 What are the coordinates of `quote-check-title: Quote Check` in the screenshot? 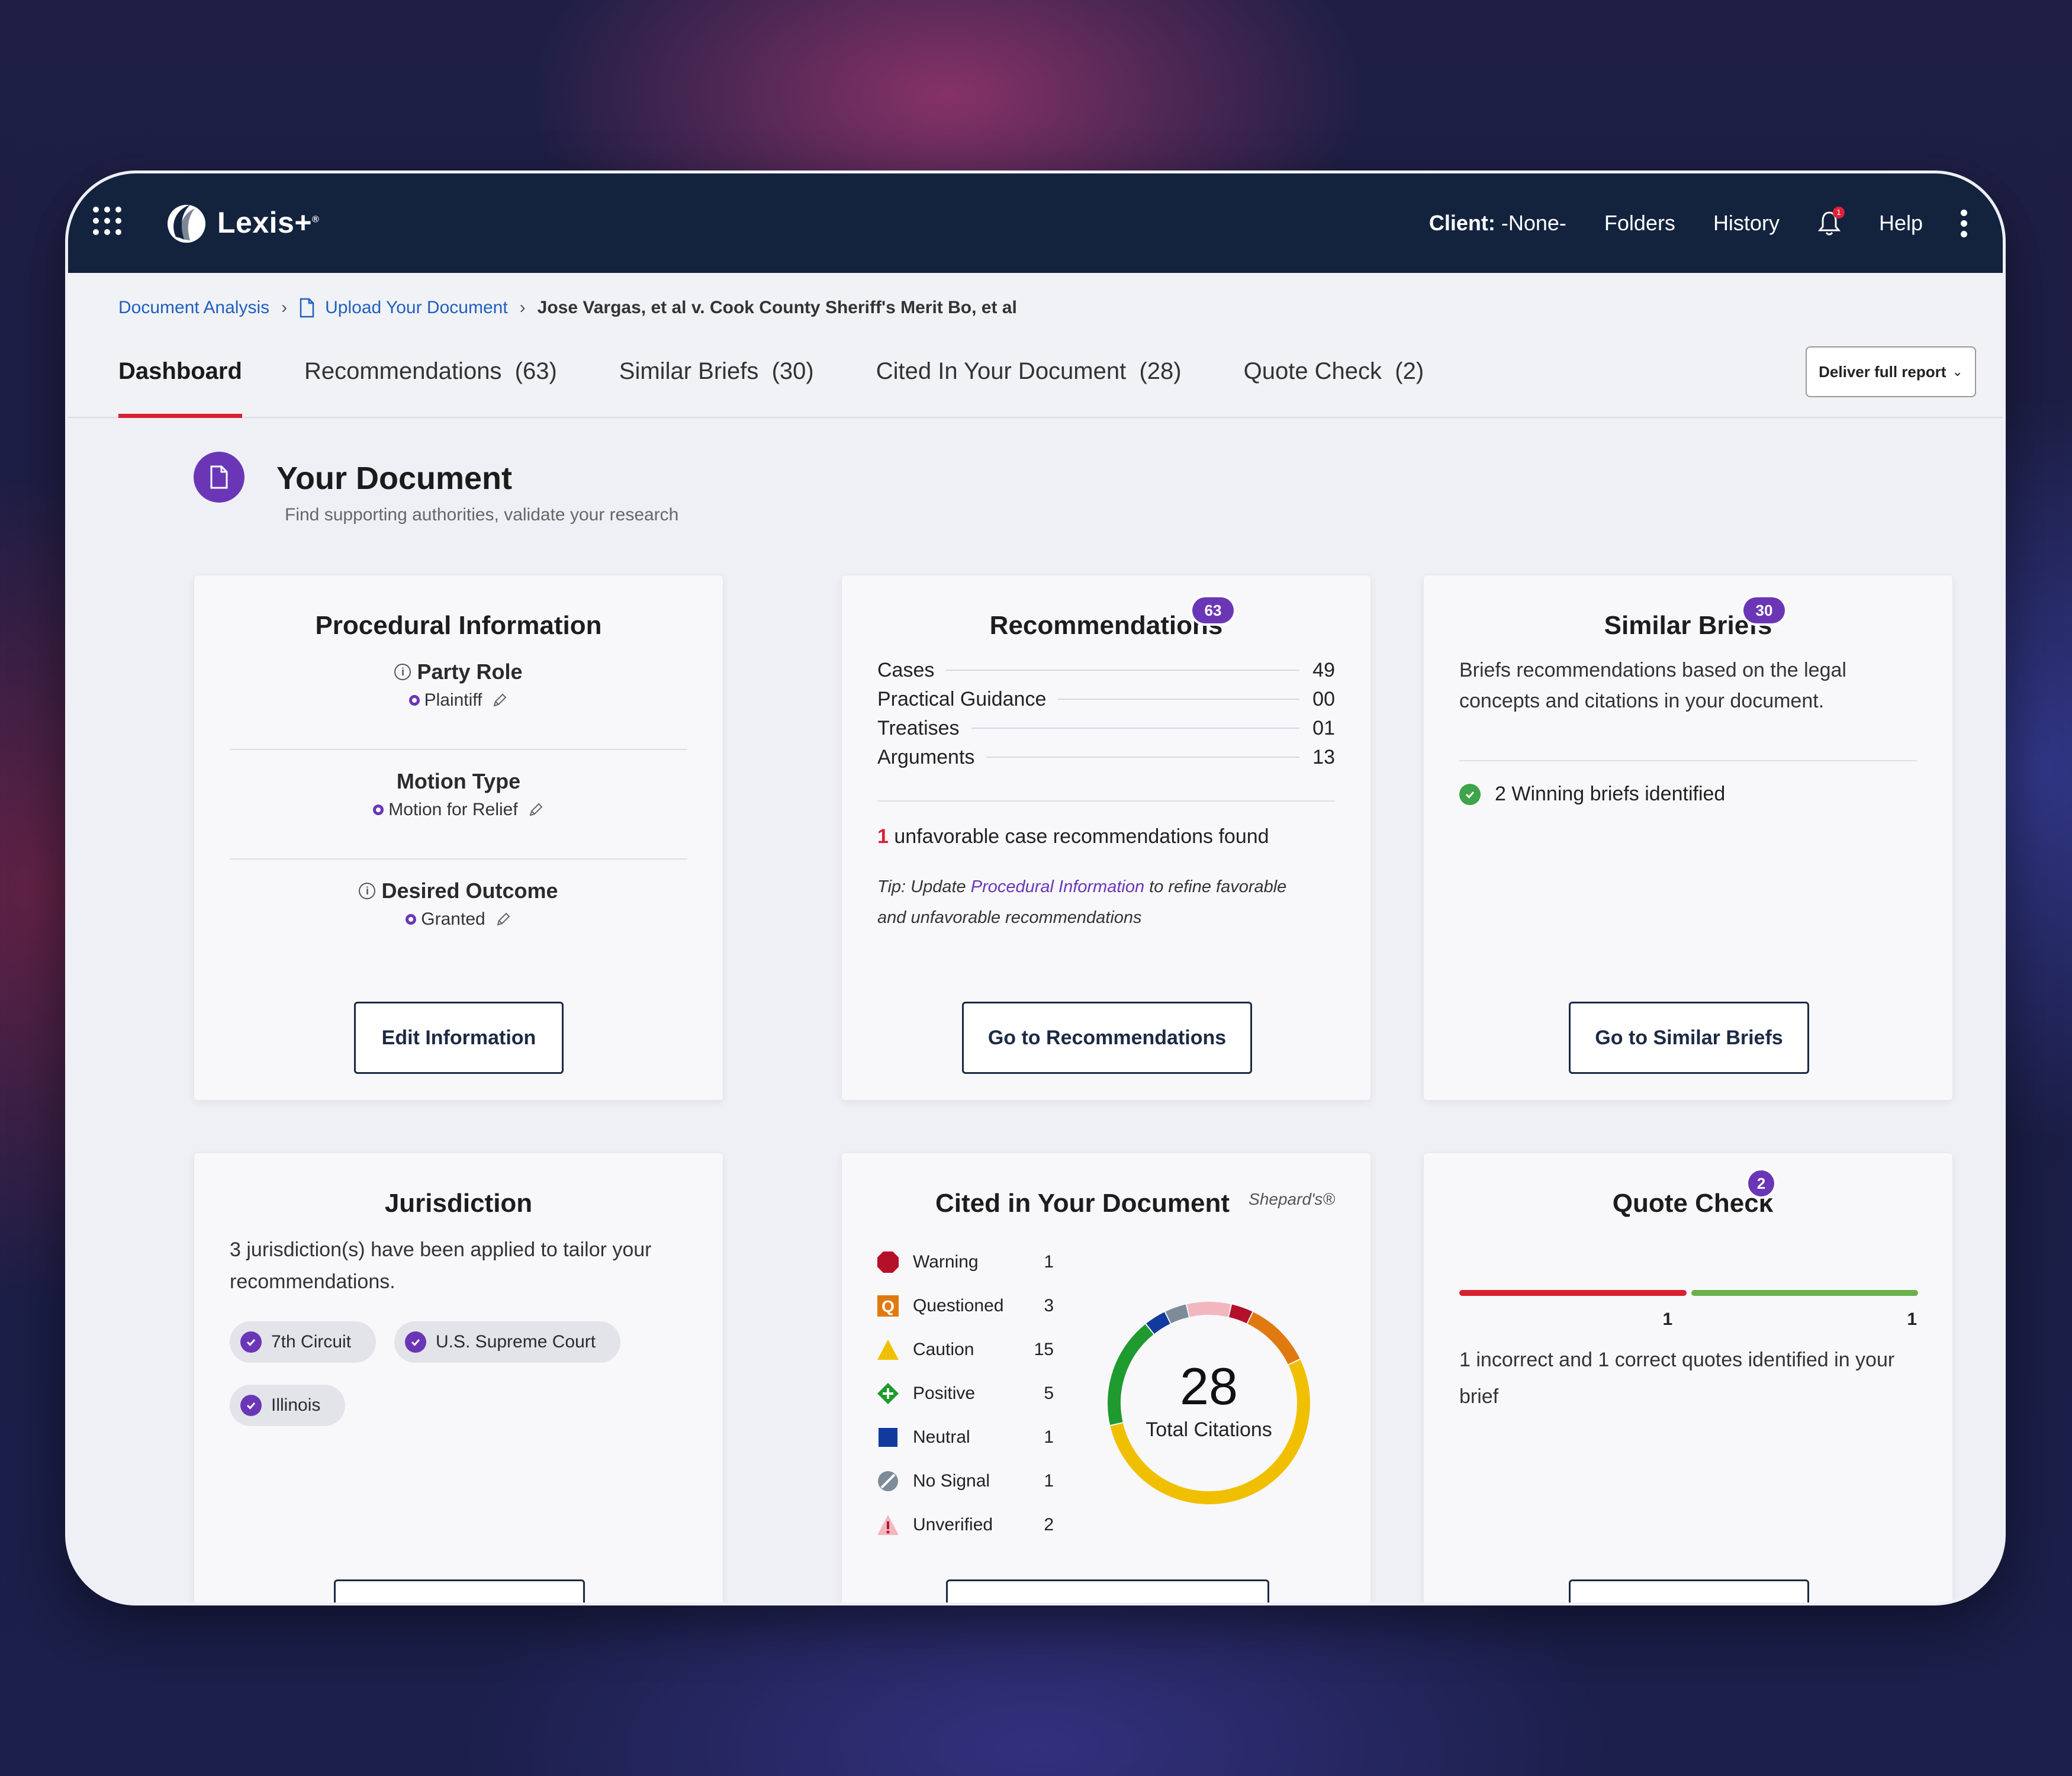 It's located at (1693, 1203).